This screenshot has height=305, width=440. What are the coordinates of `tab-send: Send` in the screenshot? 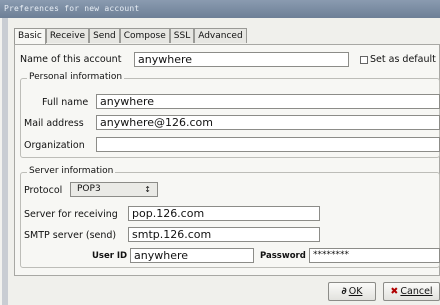 It's located at (104, 35).